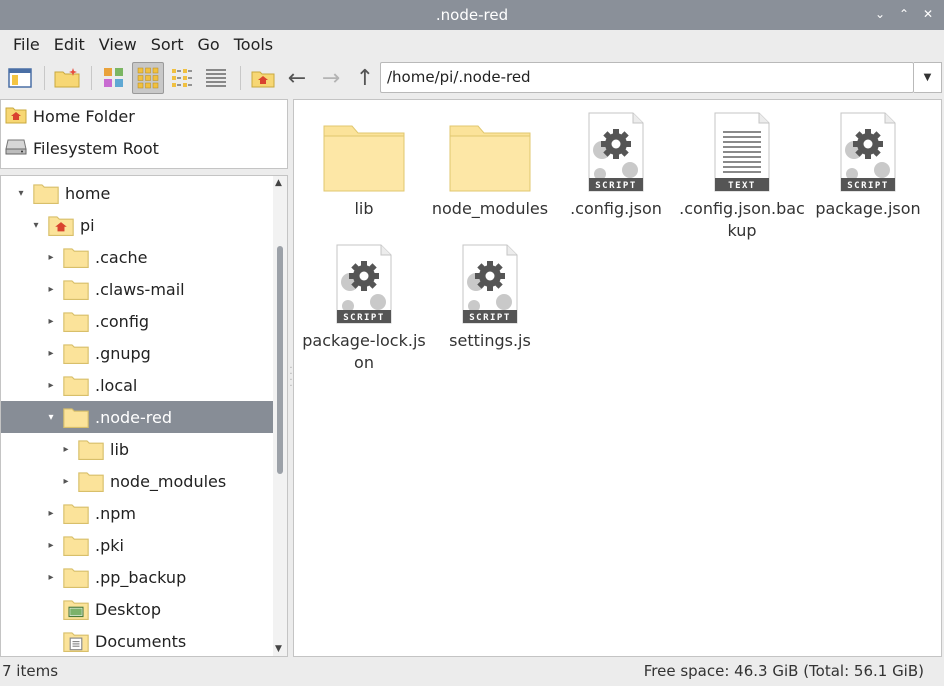  What do you see at coordinates (122, 321) in the screenshot?
I see `tree-item-label: .config` at bounding box center [122, 321].